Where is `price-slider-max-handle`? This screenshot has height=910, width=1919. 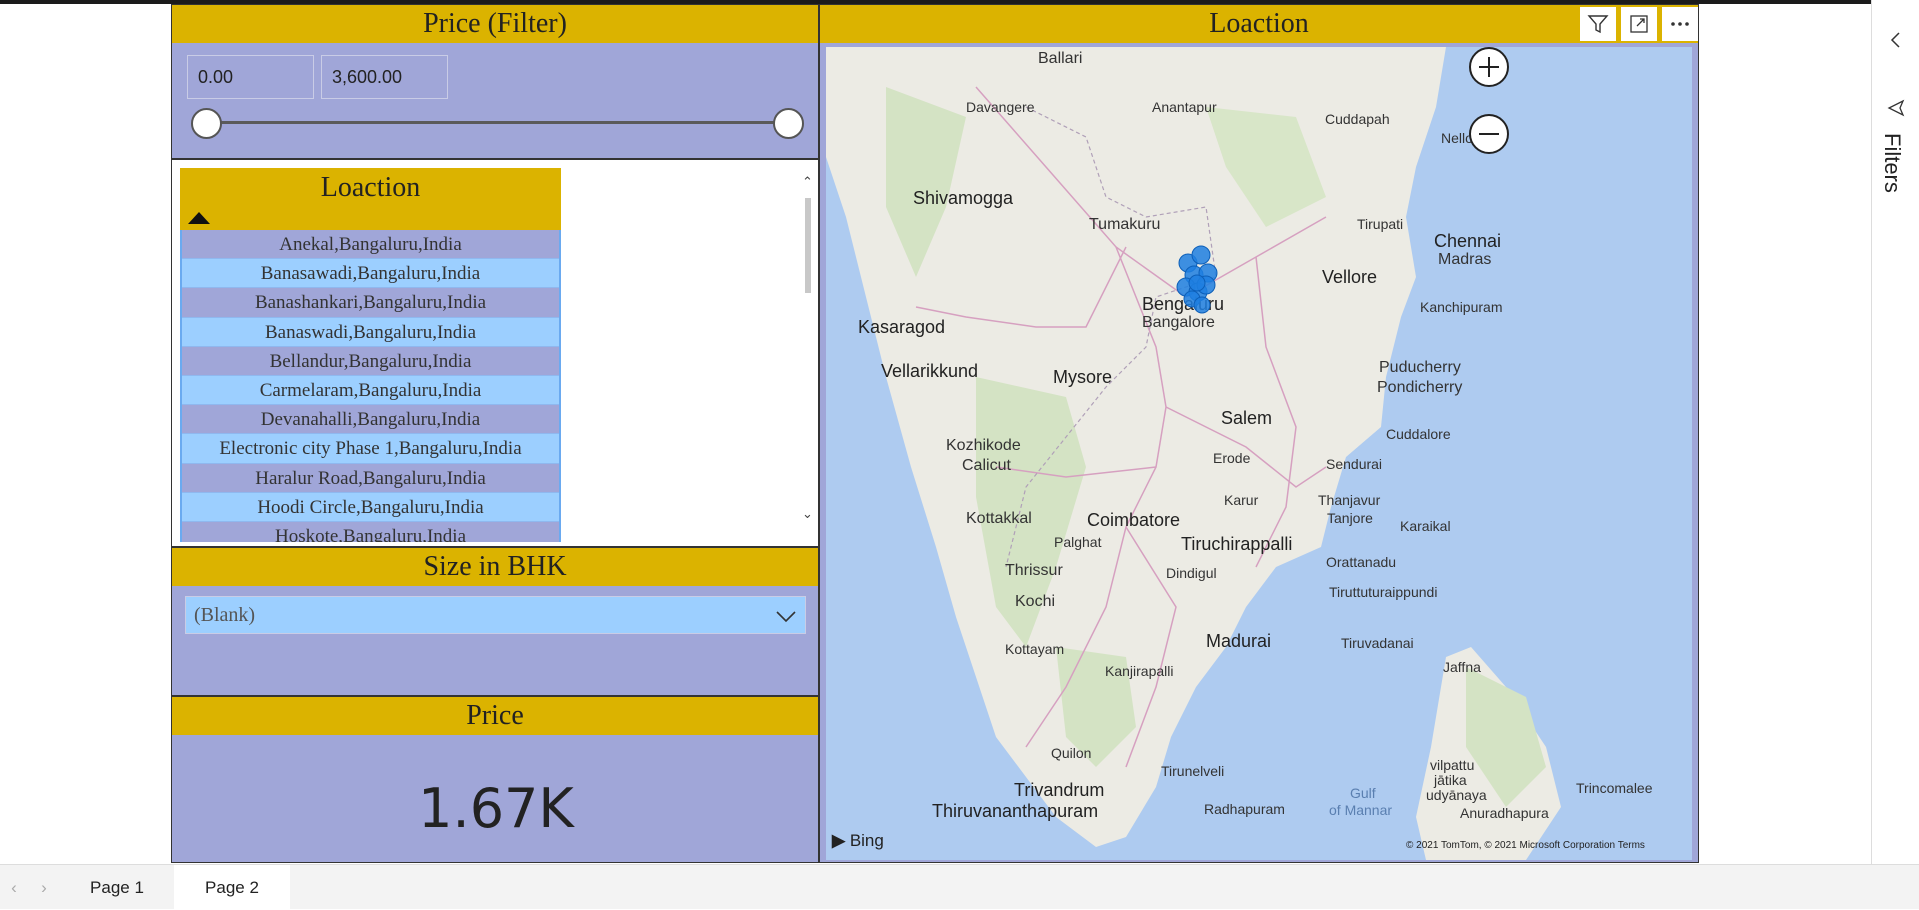 price-slider-max-handle is located at coordinates (788, 123).